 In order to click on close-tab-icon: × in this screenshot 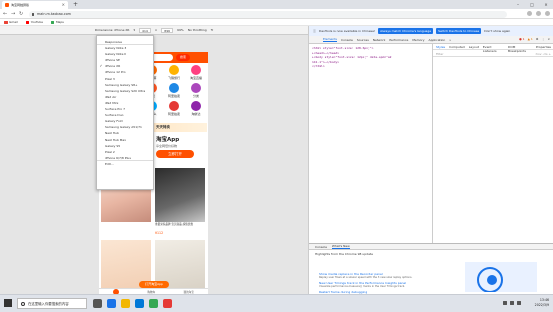, I will do `click(63, 4)`.